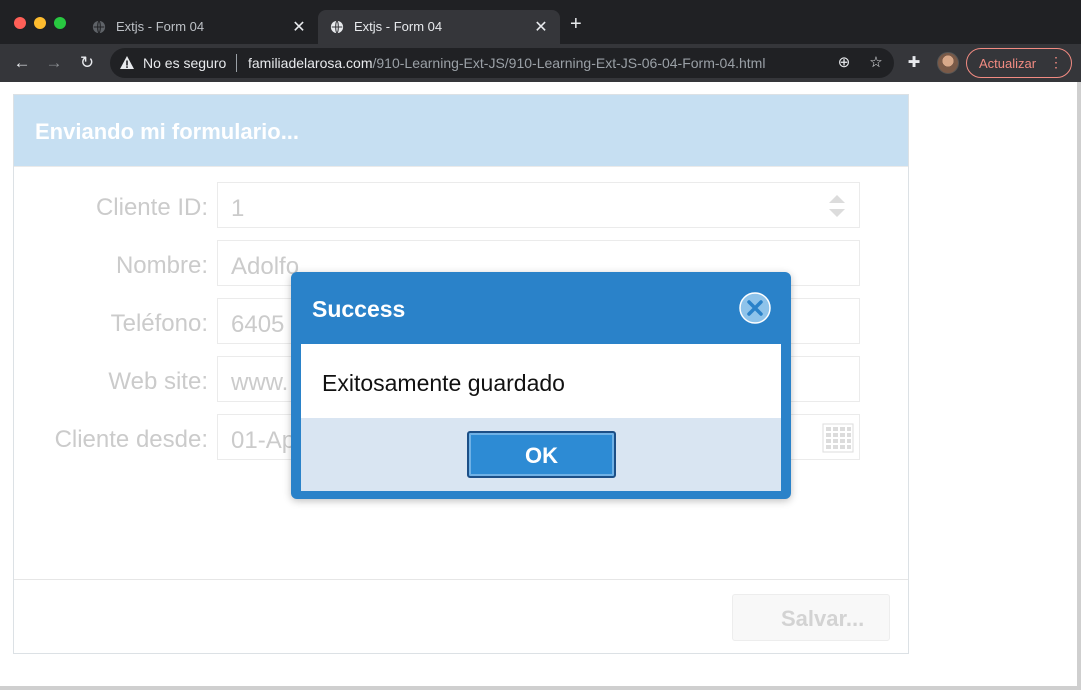 The width and height of the screenshot is (1081, 690). Describe the element at coordinates (948, 63) in the screenshot. I see `profile-avatar` at that location.